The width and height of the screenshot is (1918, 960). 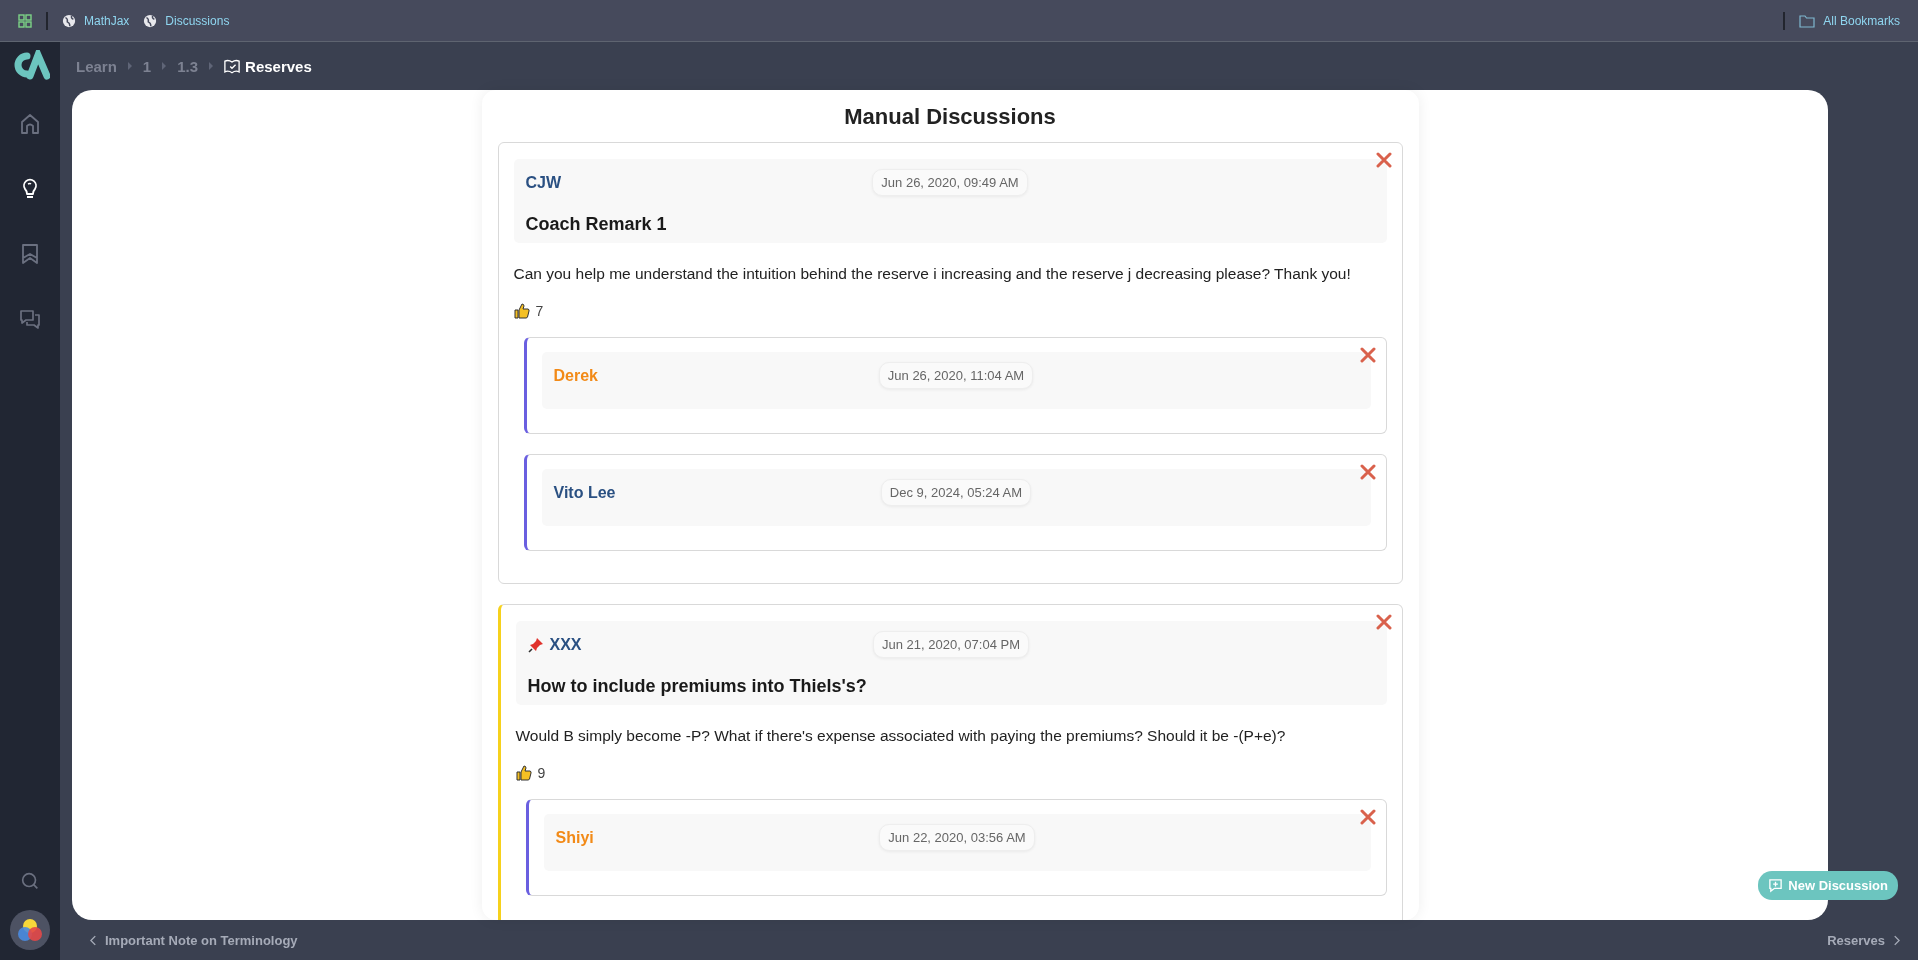 What do you see at coordinates (950, 182) in the screenshot?
I see `post-date: Jun 26, 2020, 09:49 AM` at bounding box center [950, 182].